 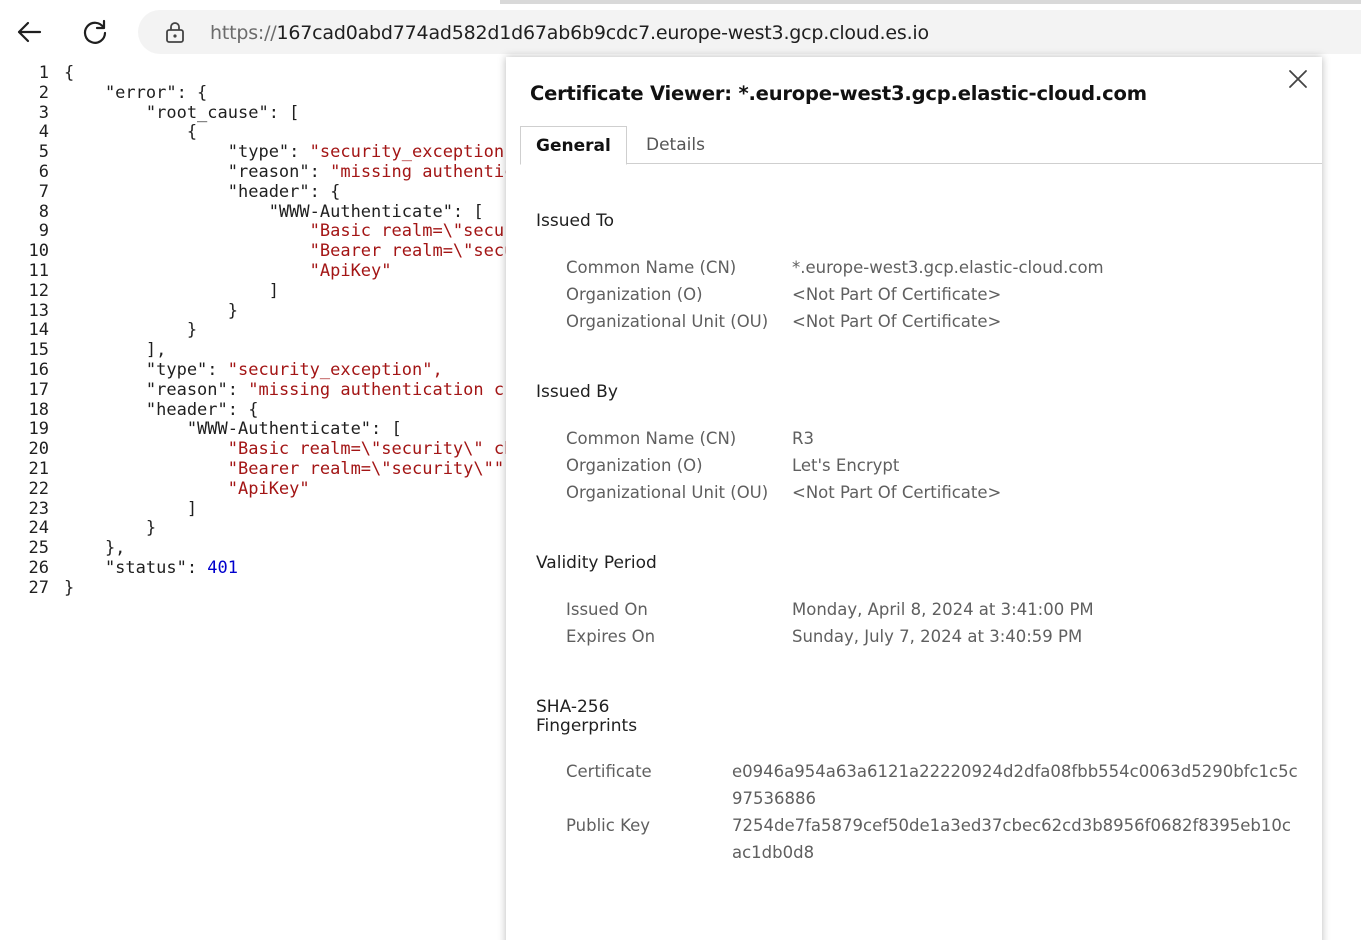 What do you see at coordinates (94, 548) in the screenshot?
I see `code-text: },` at bounding box center [94, 548].